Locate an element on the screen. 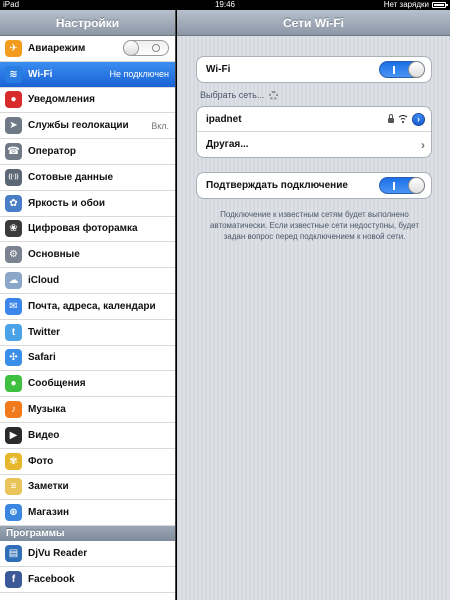 This screenshot has width=450, height=600. sidebar-item-label: Авиарежим is located at coordinates (57, 48).